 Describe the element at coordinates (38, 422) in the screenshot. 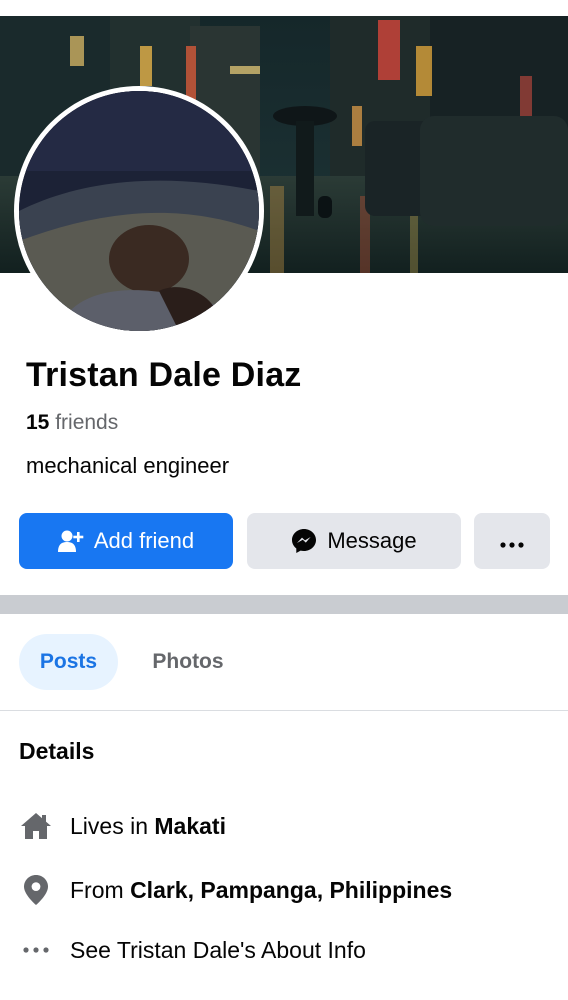

I see `friends-number: 15` at that location.